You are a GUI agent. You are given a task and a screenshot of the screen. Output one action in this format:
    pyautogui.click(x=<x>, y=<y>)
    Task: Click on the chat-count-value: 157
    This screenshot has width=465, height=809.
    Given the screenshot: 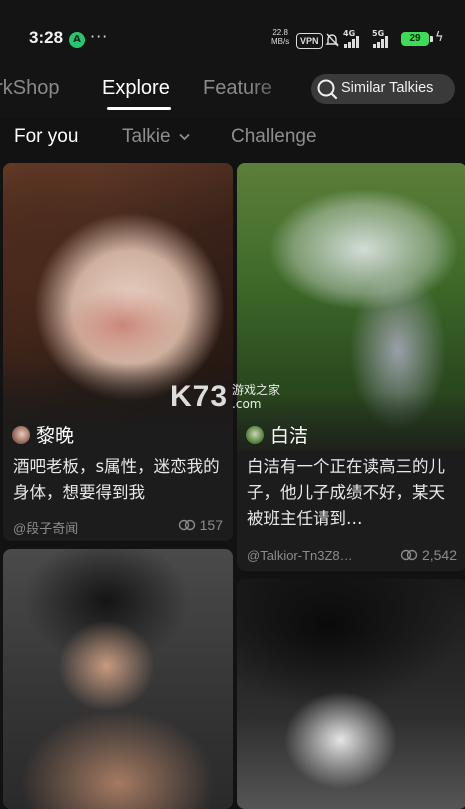 What is the action you would take?
    pyautogui.click(x=211, y=525)
    